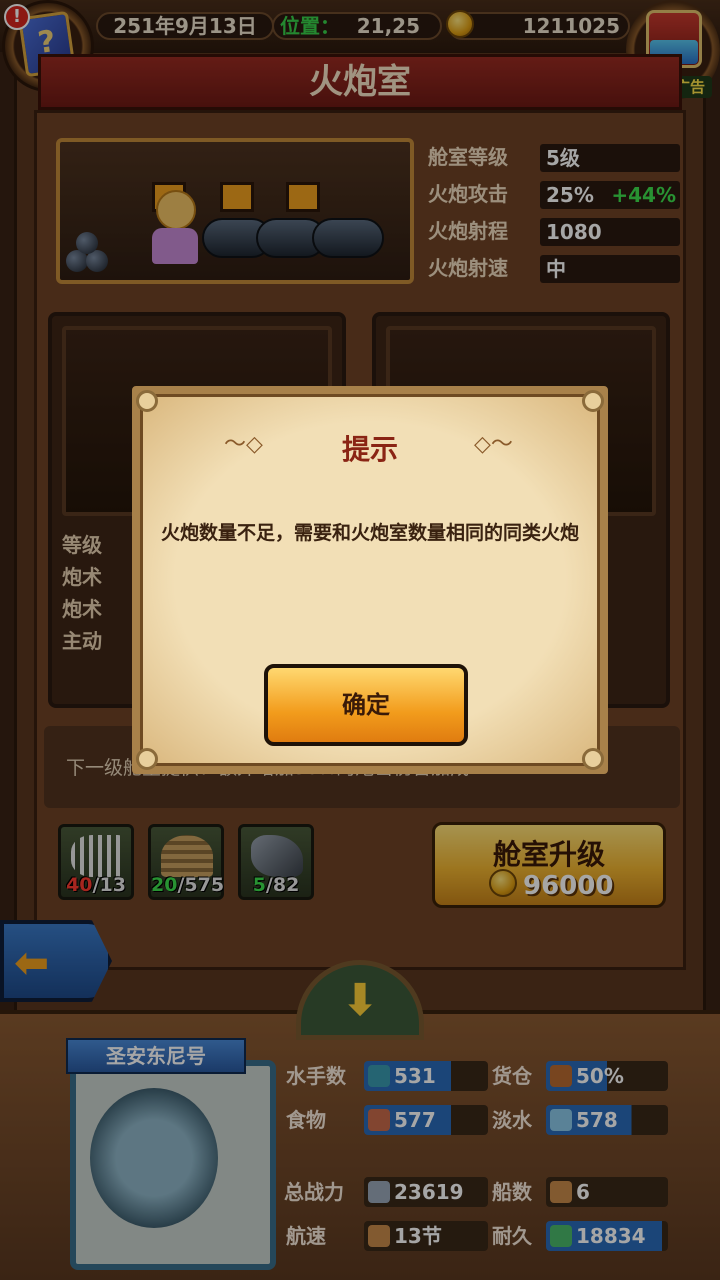 The width and height of the screenshot is (720, 1280). Describe the element at coordinates (493, 444) in the screenshot. I see `flourish-right-icon: ◇〜` at that location.